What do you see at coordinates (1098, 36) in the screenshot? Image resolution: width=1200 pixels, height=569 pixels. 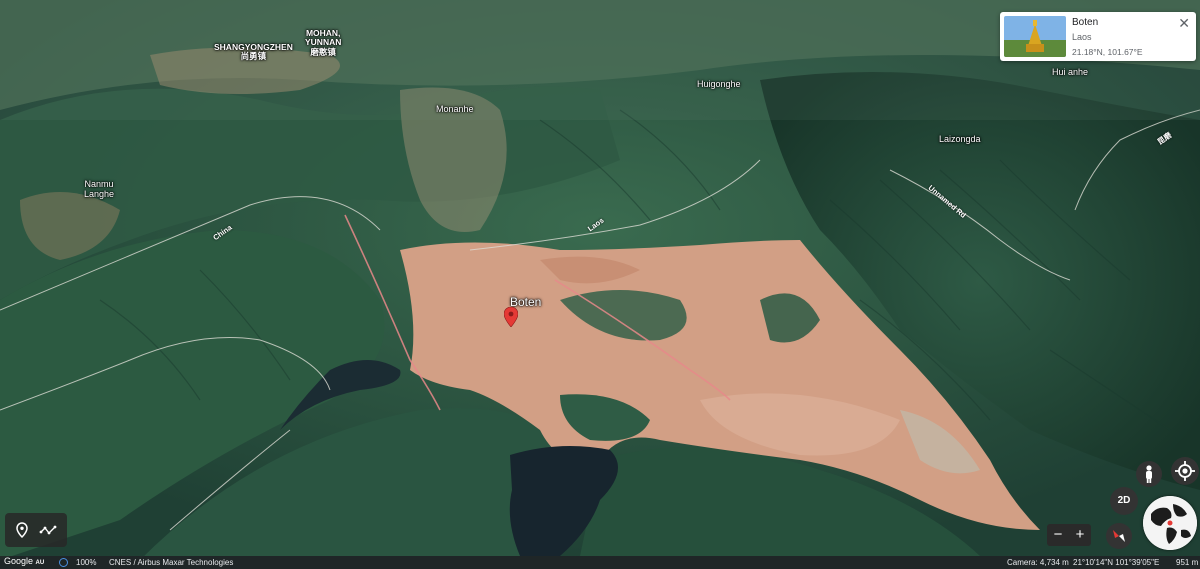 I see `place-info-card: Boten Laos 21.18°N, 101.67°E ✕` at bounding box center [1098, 36].